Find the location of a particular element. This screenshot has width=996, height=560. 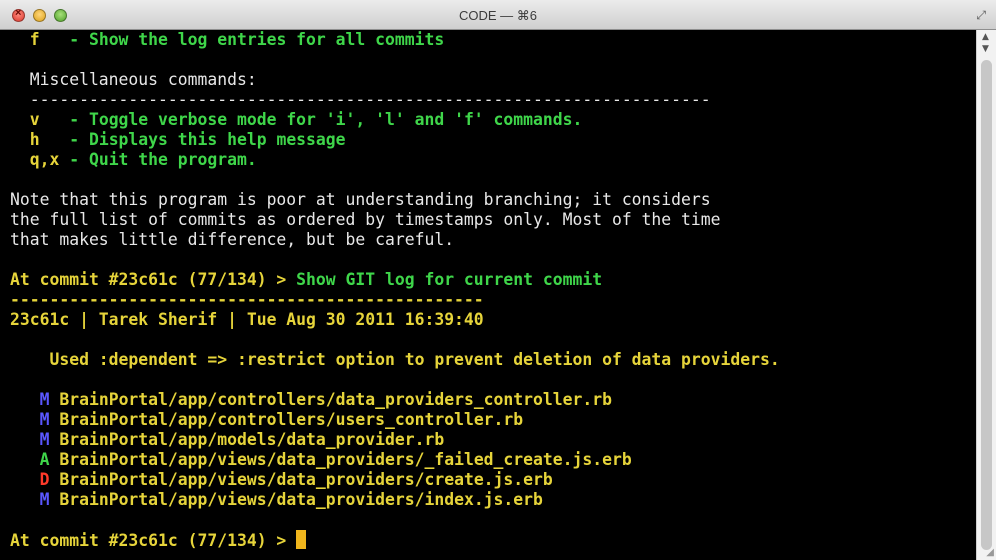

help-key: f is located at coordinates (40, 39).